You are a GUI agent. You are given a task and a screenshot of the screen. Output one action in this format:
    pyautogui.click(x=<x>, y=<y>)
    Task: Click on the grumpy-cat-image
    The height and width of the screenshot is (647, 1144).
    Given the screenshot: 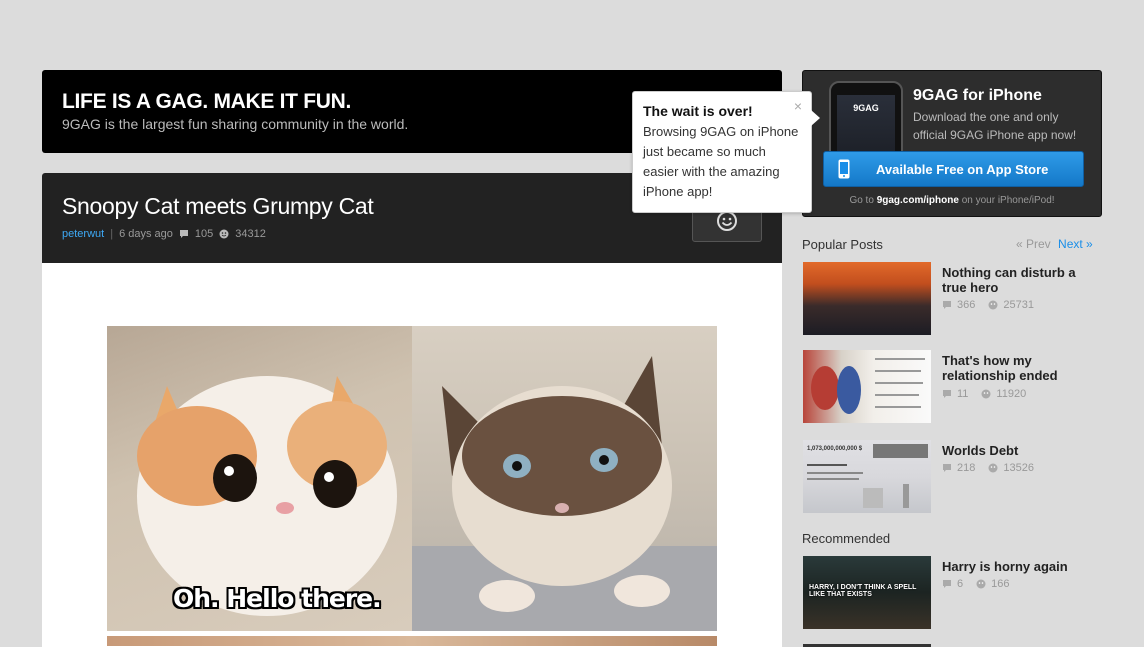 What is the action you would take?
    pyautogui.click(x=564, y=478)
    